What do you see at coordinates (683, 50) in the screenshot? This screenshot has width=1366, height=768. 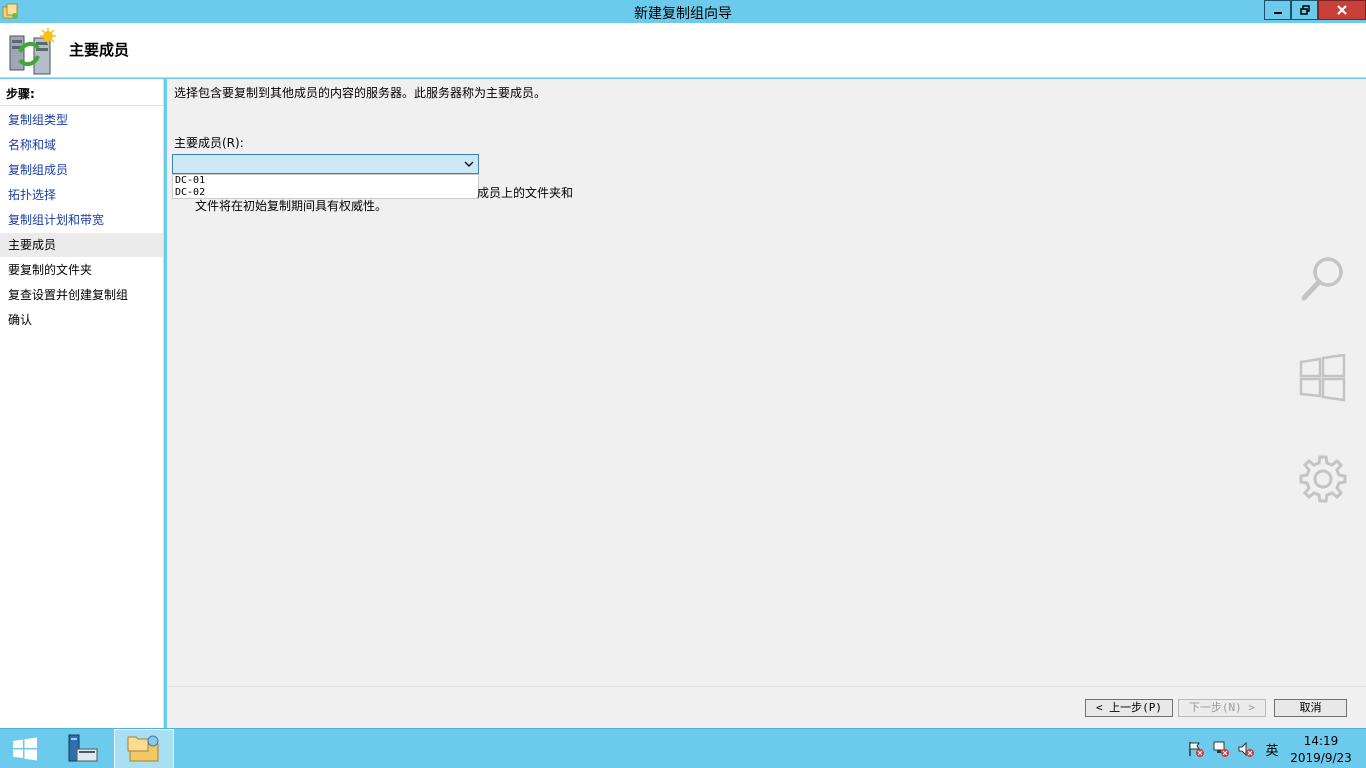 I see `wizard-header: 主要成员` at bounding box center [683, 50].